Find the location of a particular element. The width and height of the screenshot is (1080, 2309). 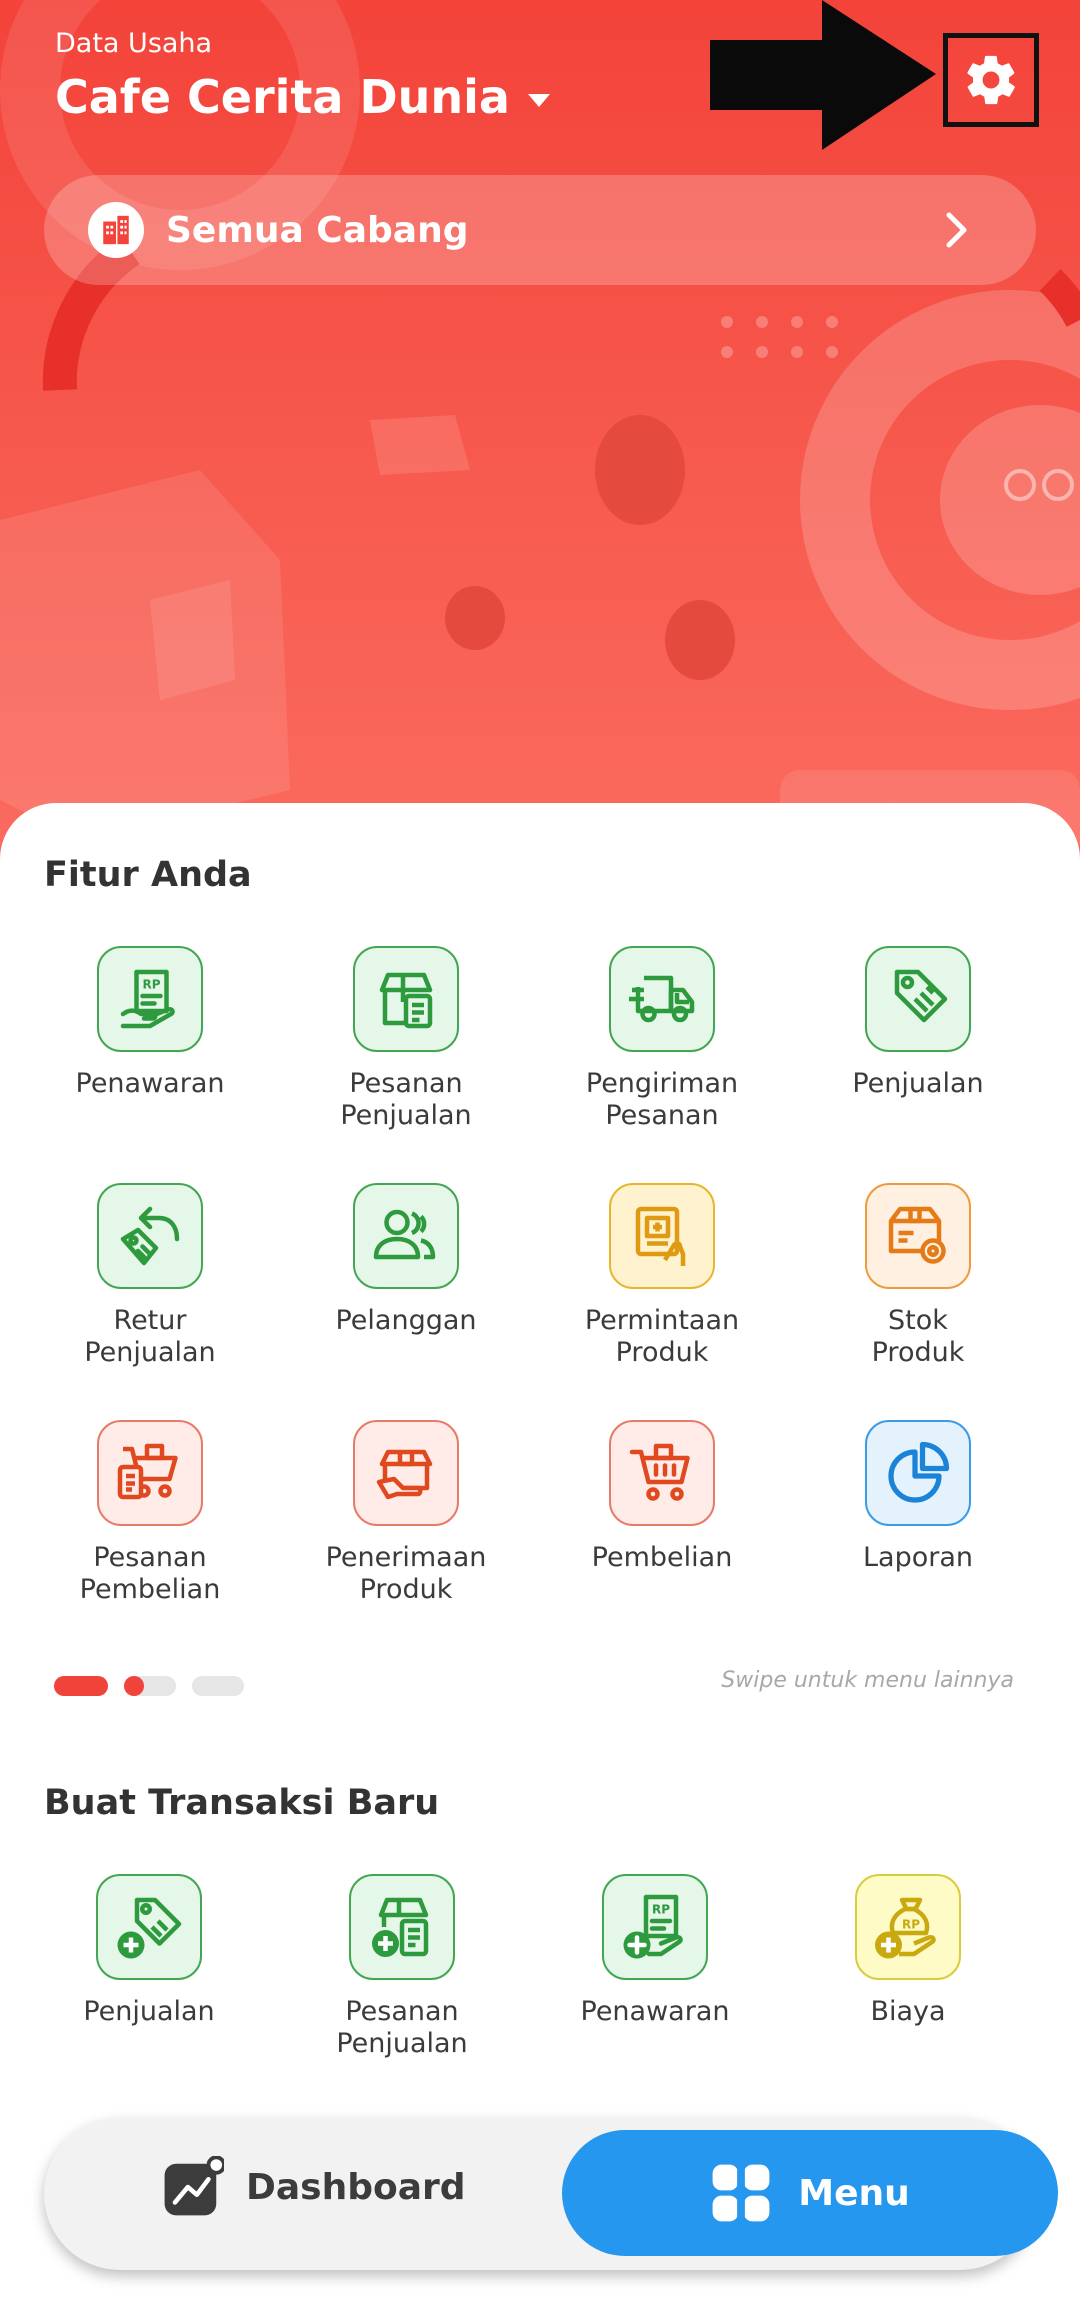

feature-pesanan-penjualan: Pesanan Penjualan is located at coordinates (406, 1039).